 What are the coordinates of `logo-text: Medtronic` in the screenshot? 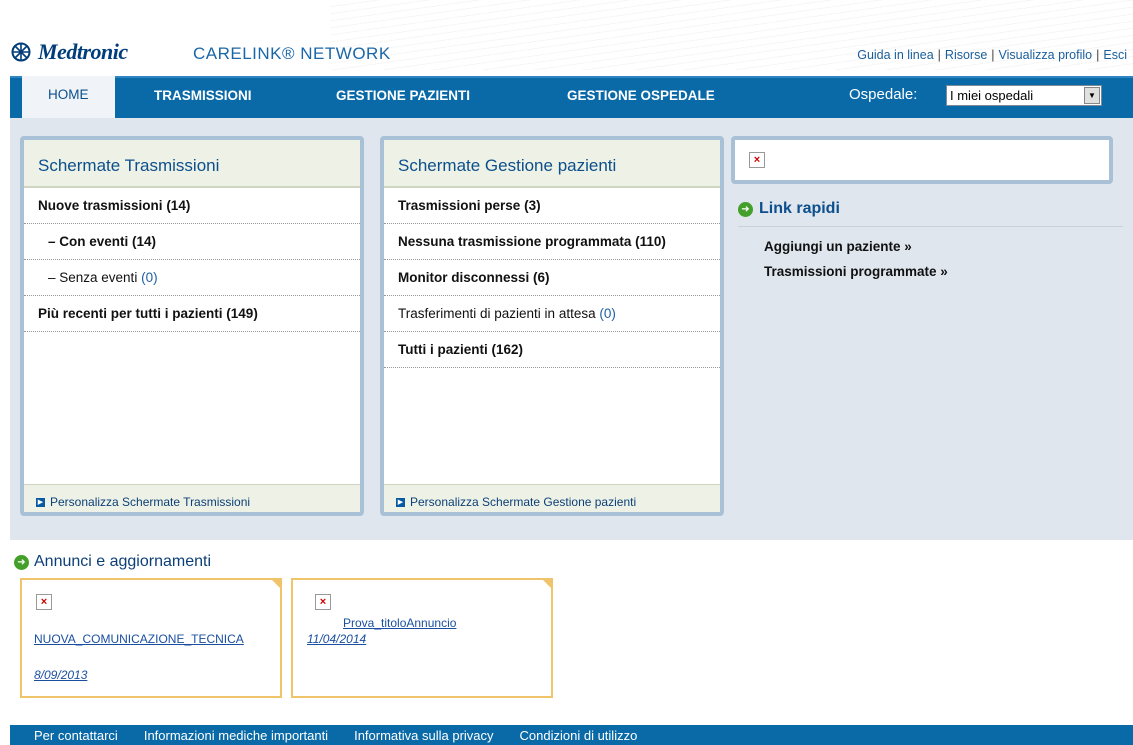 It's located at (83, 51).